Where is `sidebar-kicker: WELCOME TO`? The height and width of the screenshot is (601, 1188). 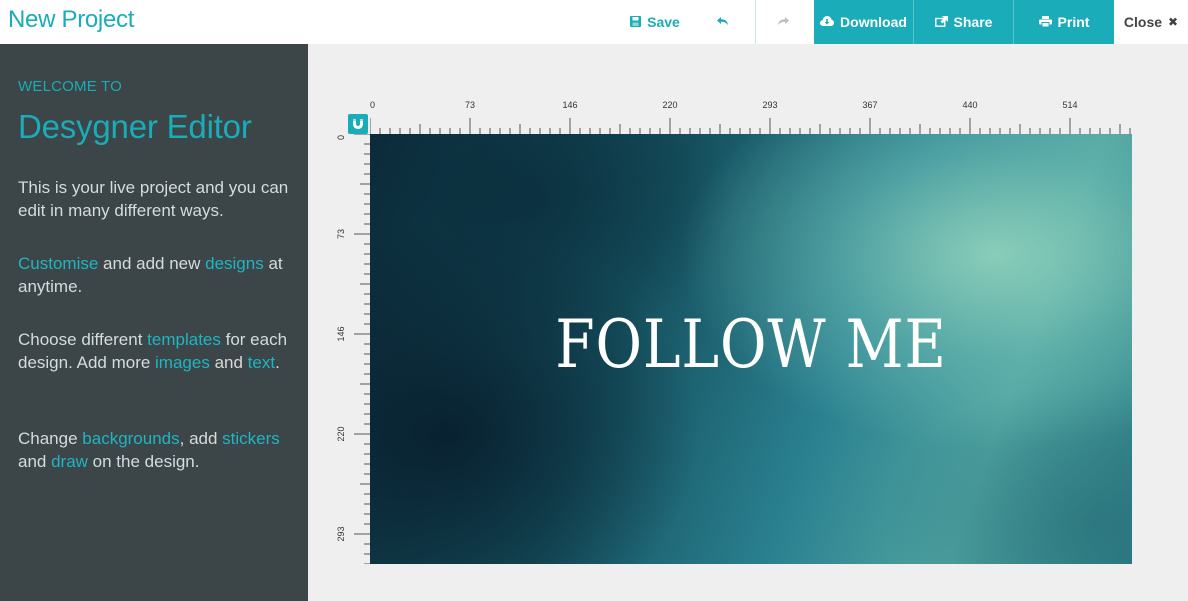 sidebar-kicker: WELCOME TO is located at coordinates (70, 86).